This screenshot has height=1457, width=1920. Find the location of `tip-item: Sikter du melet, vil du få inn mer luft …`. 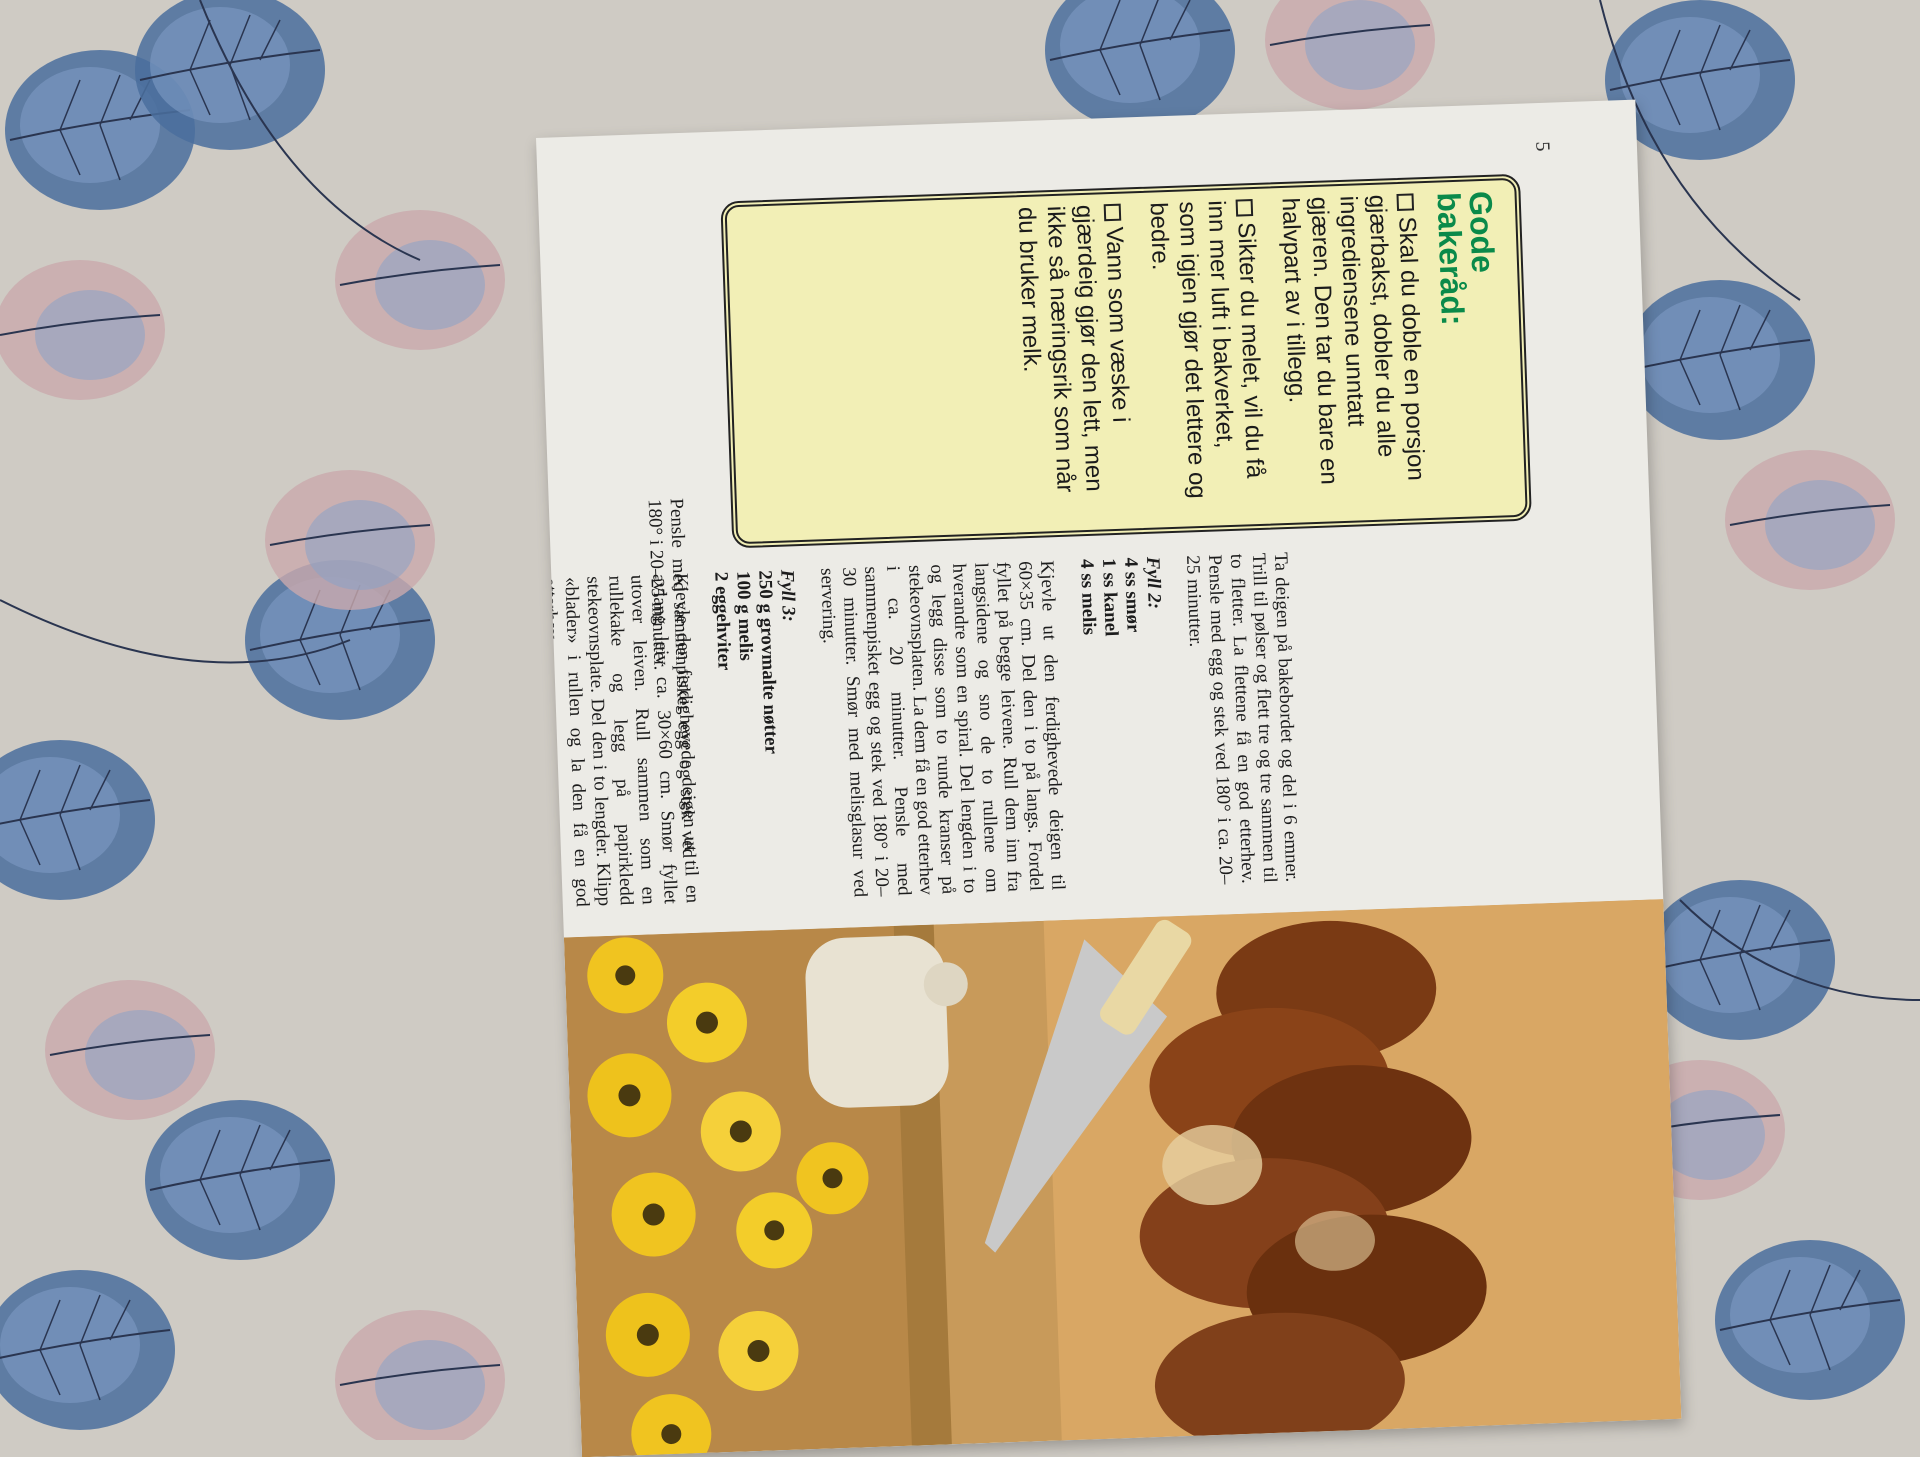

tip-item: Sikter du melet, vil du få inn mer luft … is located at coordinates (1206, 349).